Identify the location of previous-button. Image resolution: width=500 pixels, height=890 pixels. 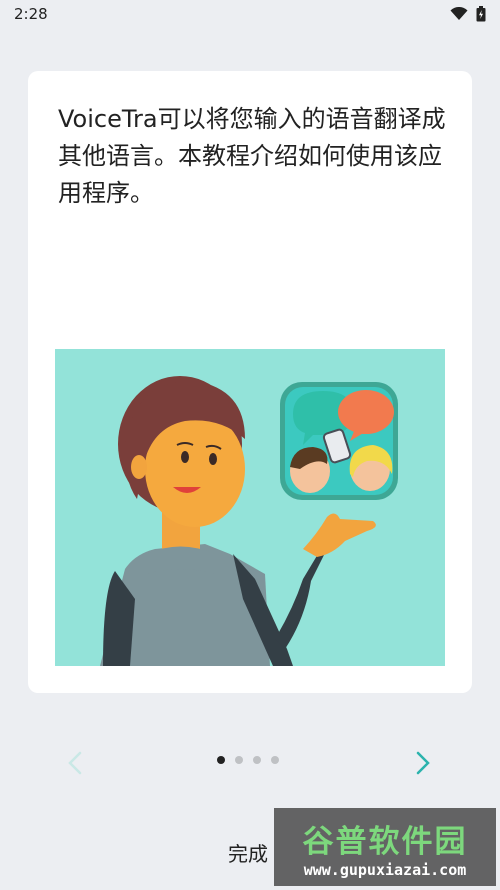
(75, 763).